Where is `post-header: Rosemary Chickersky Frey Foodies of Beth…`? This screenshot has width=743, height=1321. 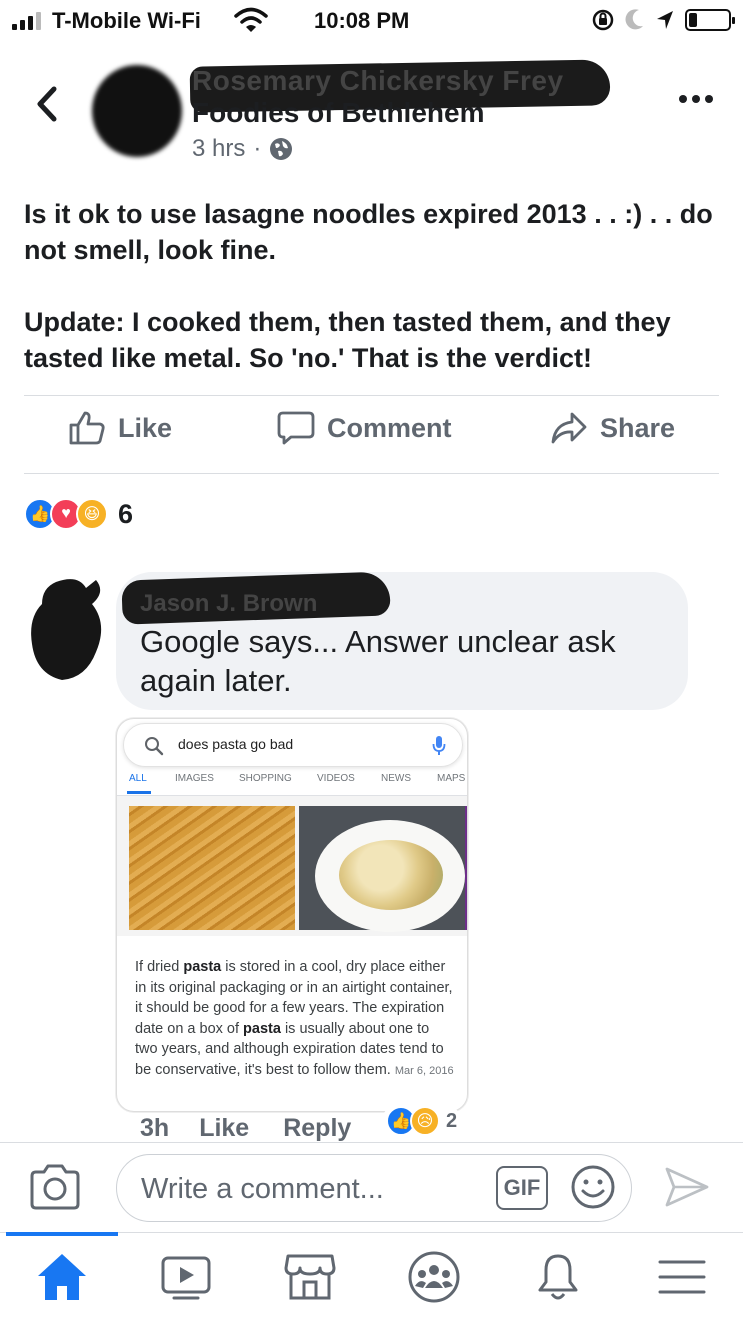 post-header: Rosemary Chickersky Frey Foodies of Beth… is located at coordinates (371, 115).